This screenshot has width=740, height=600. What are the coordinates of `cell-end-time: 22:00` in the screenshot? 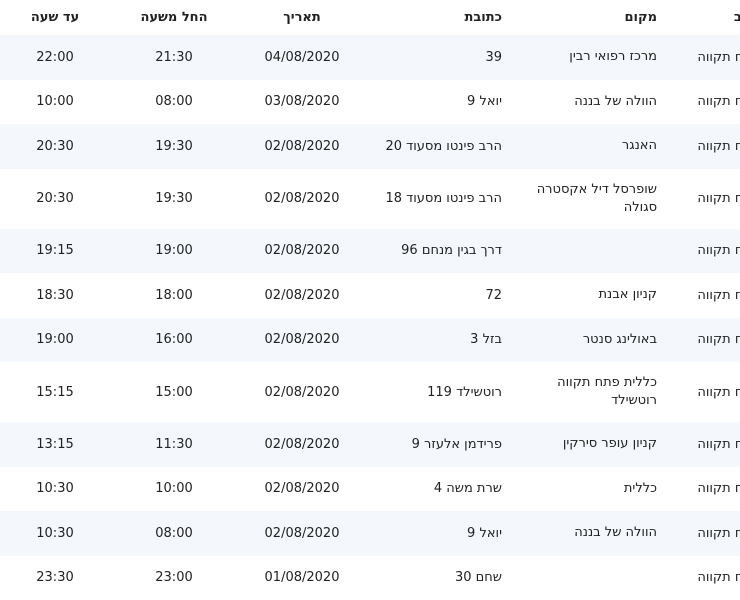 It's located at (55, 57).